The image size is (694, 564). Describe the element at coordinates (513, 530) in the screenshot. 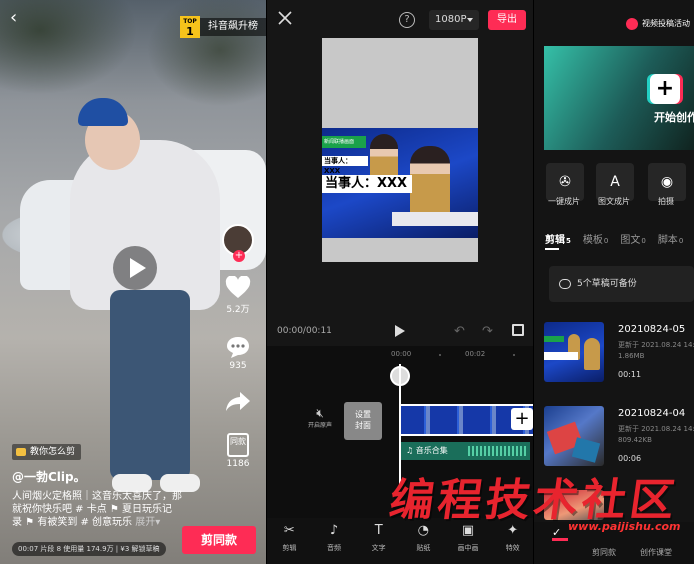

I see `effects-icon: ✦` at that location.